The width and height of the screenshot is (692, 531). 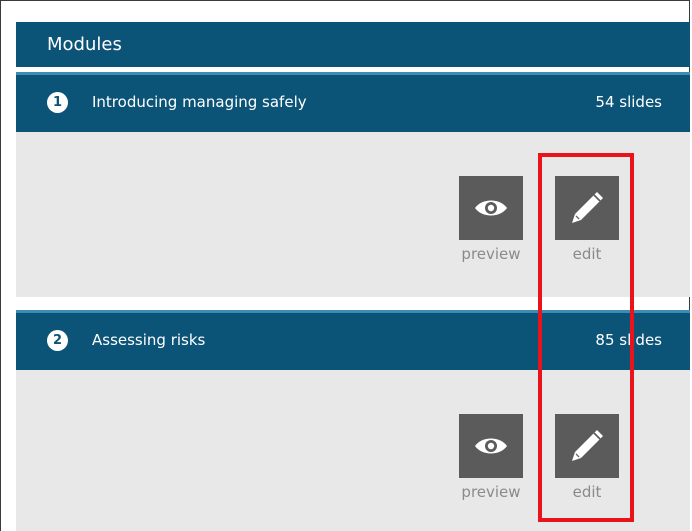 What do you see at coordinates (57, 340) in the screenshot?
I see `module-number-badge: 2` at bounding box center [57, 340].